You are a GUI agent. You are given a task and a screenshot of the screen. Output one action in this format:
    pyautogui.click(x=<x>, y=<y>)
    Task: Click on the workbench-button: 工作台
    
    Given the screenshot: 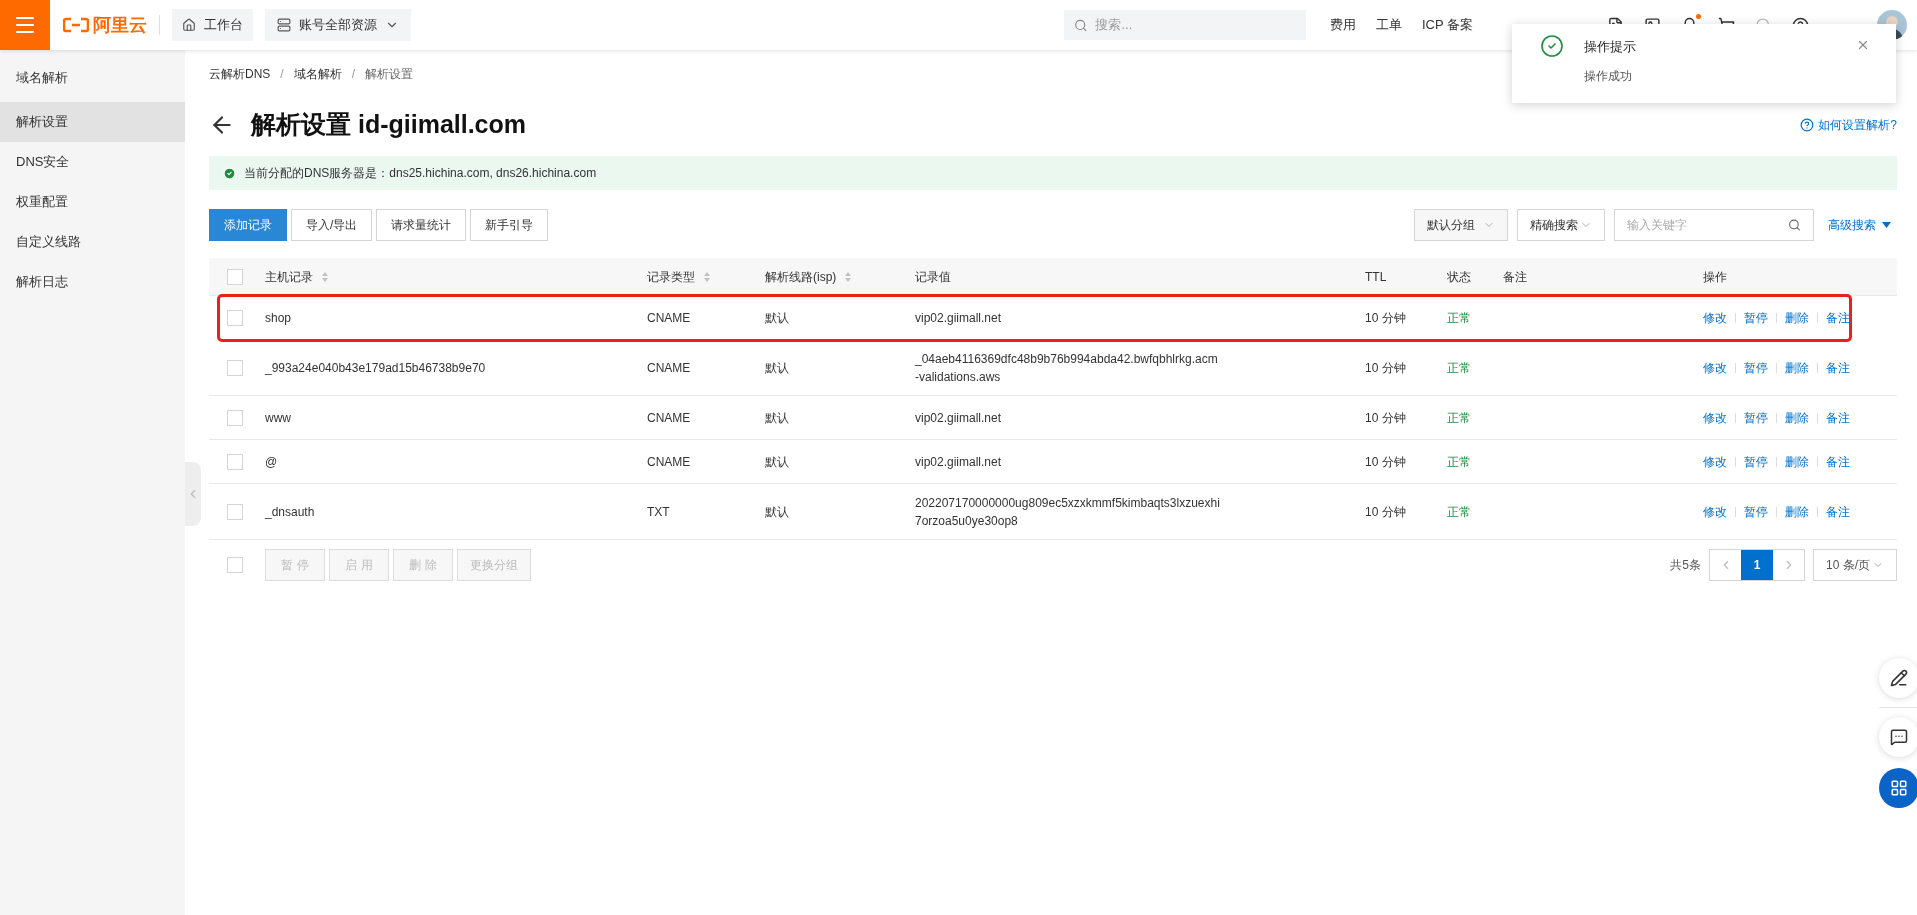 What is the action you would take?
    pyautogui.click(x=212, y=25)
    